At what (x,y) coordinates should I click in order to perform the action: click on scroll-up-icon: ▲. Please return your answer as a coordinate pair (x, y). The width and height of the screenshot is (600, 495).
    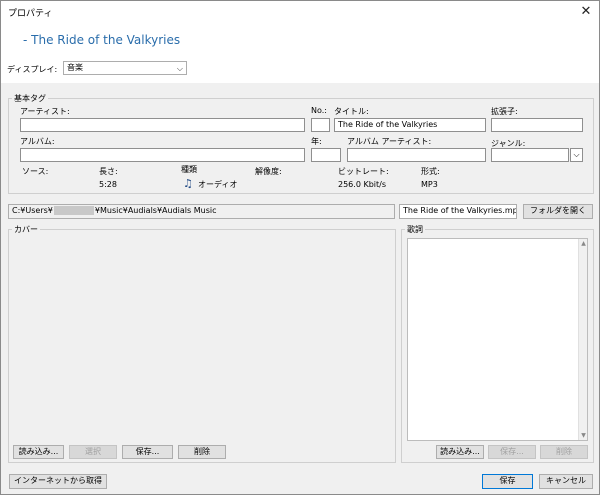
    Looking at the image, I should click on (583, 243).